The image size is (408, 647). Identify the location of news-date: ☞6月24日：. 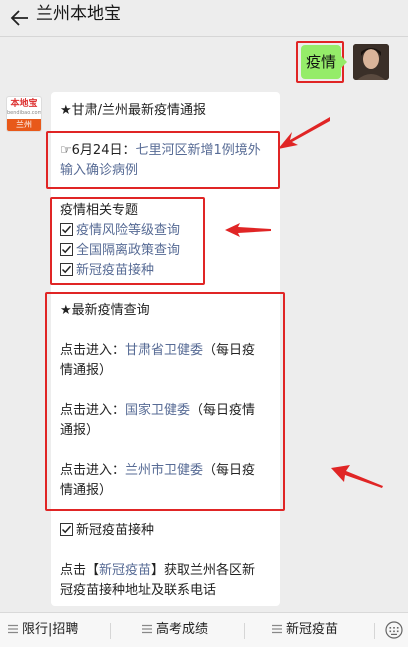
(98, 150).